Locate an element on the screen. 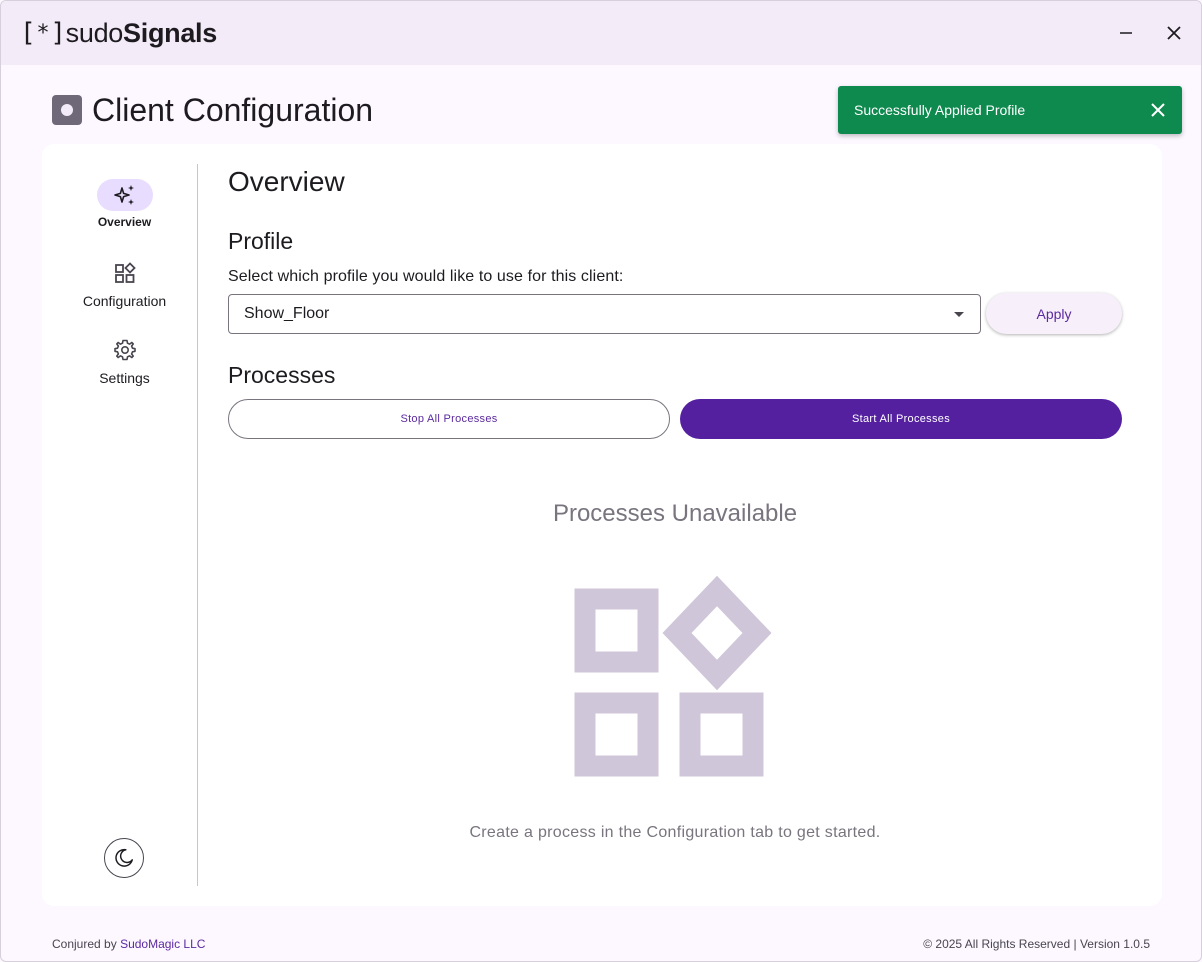 This screenshot has height=962, width=1202. dropdown-arrow-icon is located at coordinates (959, 314).